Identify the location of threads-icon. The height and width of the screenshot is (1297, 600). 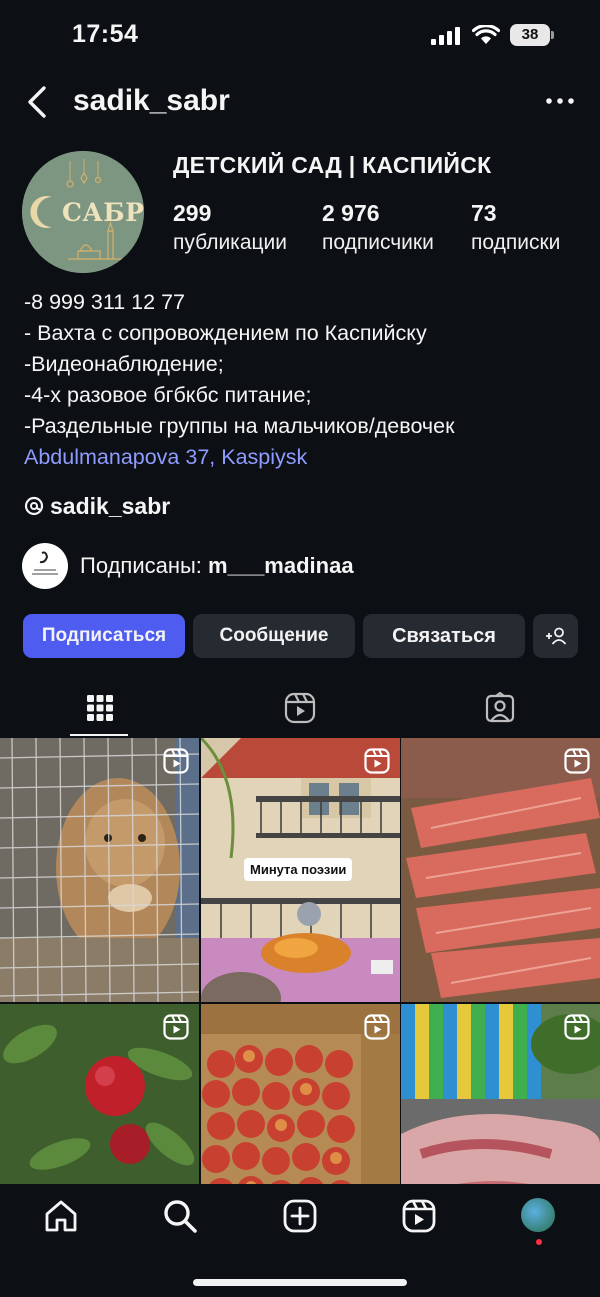
(34, 506).